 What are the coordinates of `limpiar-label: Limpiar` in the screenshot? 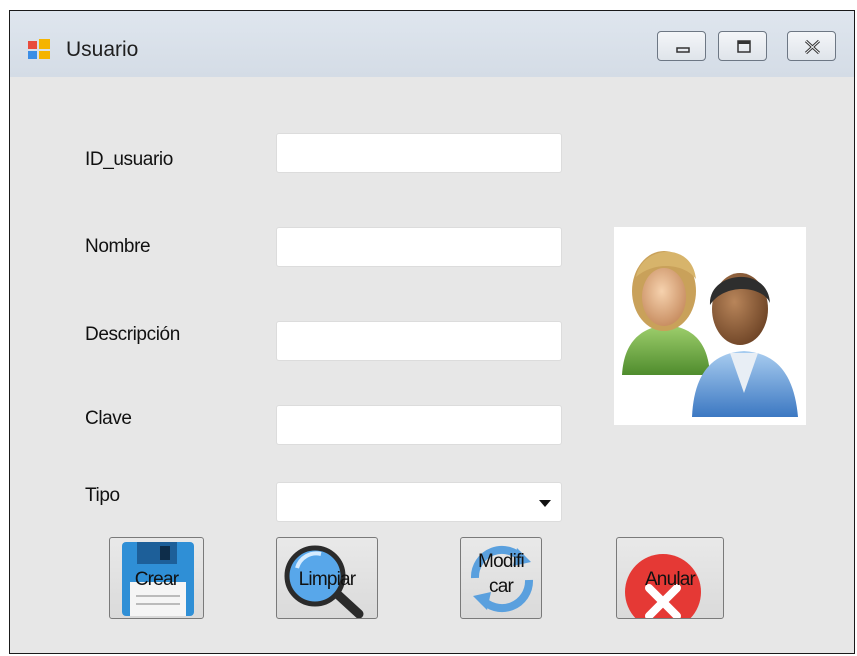 It's located at (327, 579).